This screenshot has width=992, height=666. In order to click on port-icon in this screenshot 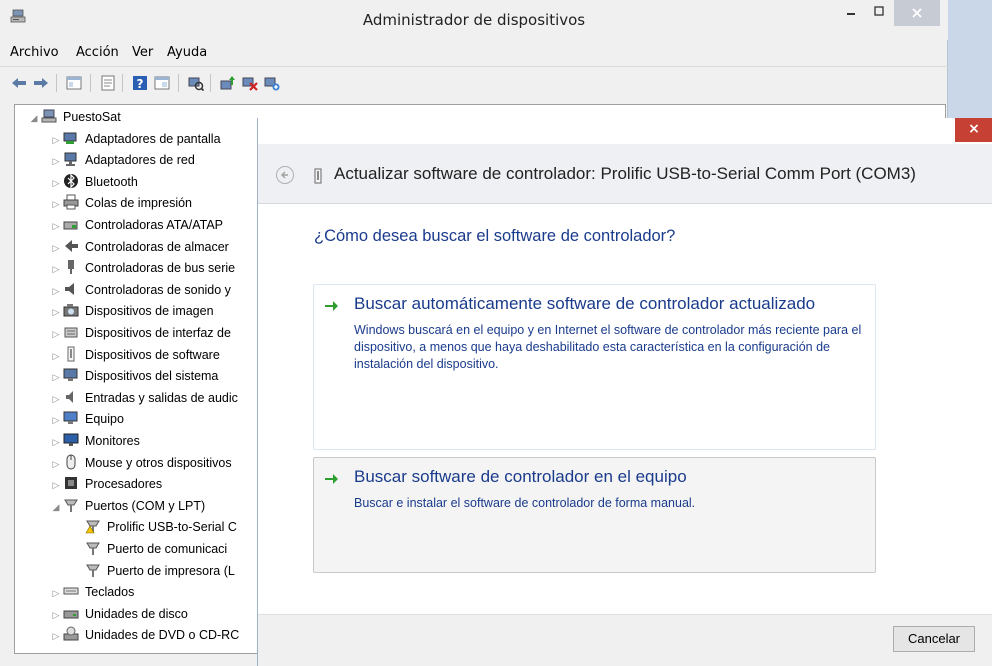, I will do `click(93, 570)`.